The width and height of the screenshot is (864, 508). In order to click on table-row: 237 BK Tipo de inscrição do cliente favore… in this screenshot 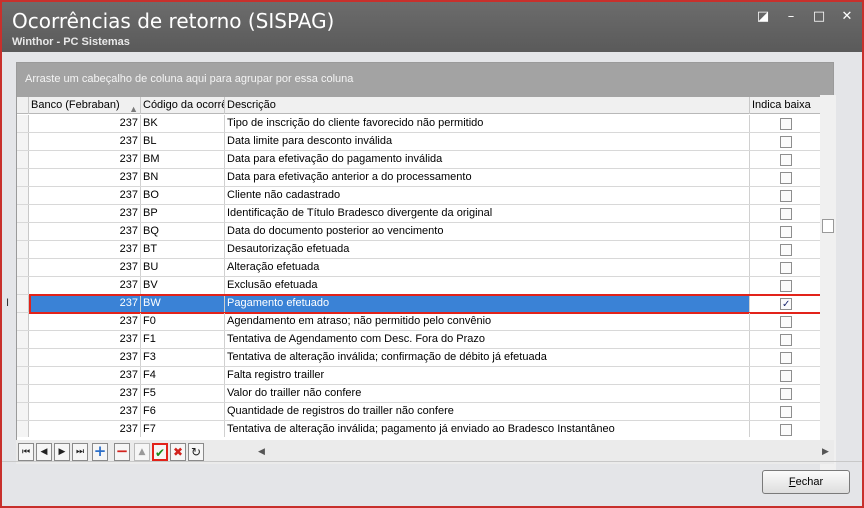, I will do `click(419, 124)`.